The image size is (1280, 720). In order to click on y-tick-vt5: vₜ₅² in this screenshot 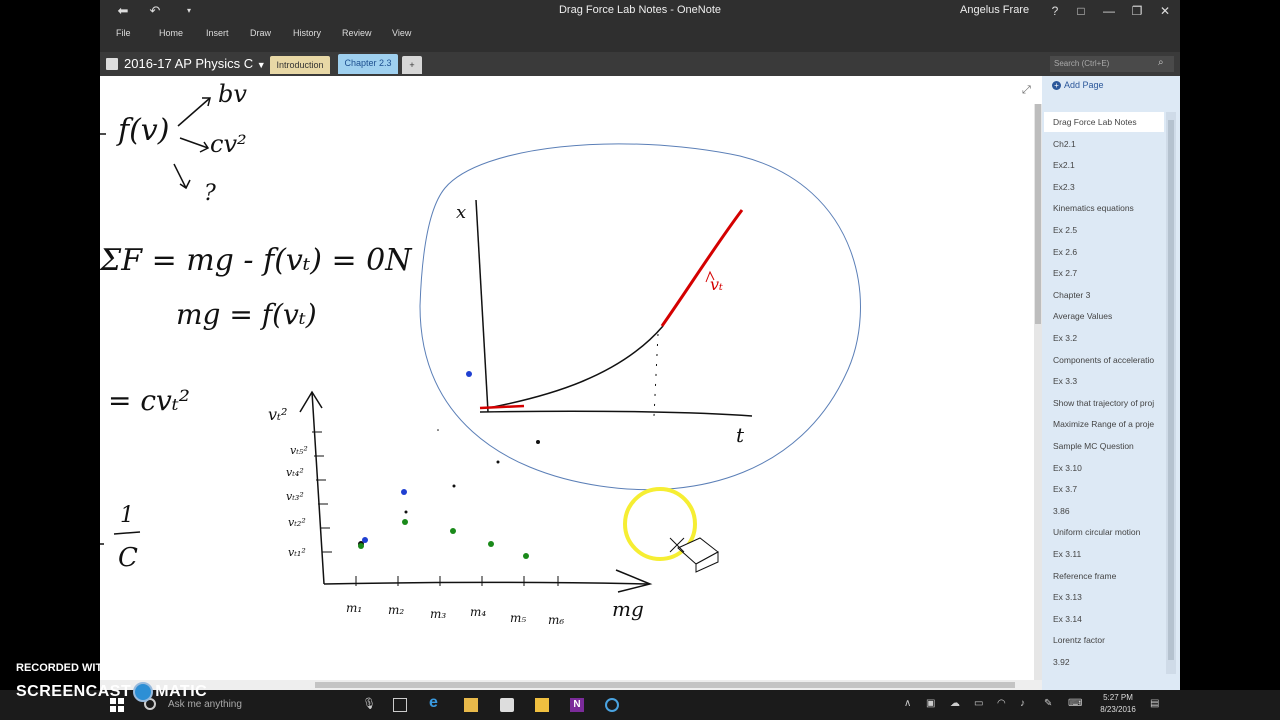, I will do `click(299, 450)`.